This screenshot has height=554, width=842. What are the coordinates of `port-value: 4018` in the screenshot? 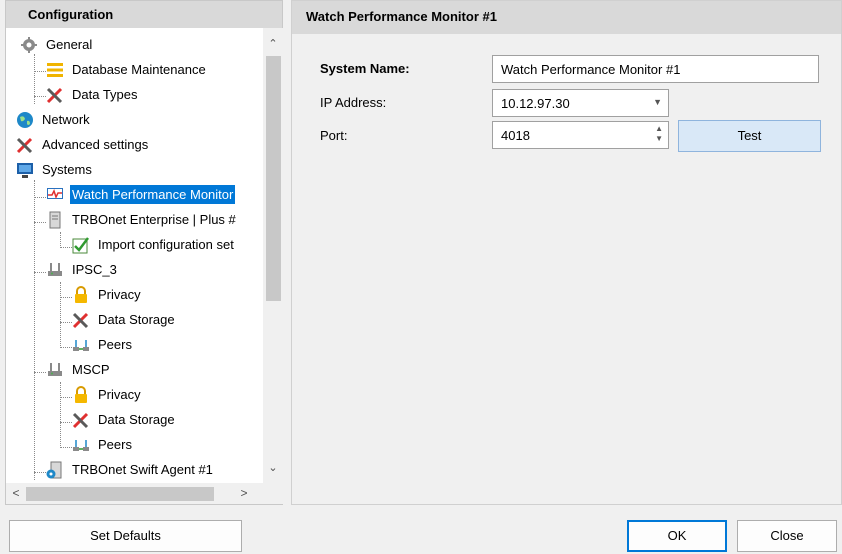 It's located at (515, 135).